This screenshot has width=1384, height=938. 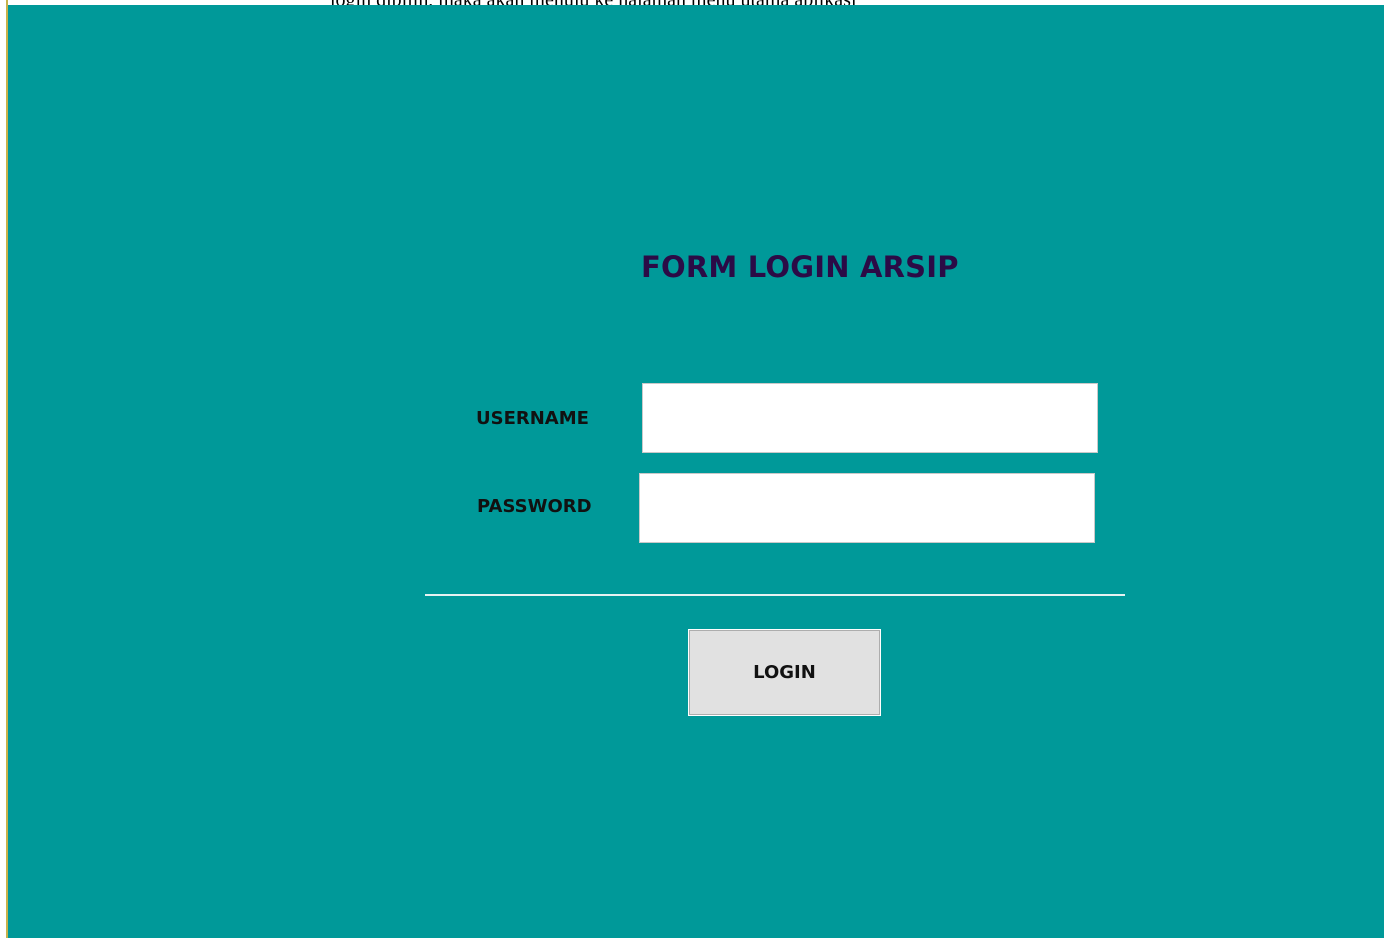 I want to click on username-input, so click(x=870, y=418).